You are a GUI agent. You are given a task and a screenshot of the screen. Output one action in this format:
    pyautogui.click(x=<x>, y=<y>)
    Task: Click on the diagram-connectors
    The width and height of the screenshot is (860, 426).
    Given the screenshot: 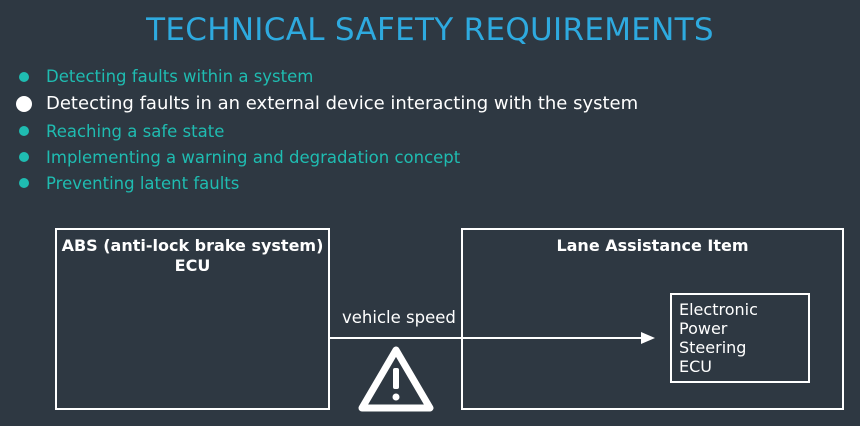 What is the action you would take?
    pyautogui.click(x=492, y=372)
    